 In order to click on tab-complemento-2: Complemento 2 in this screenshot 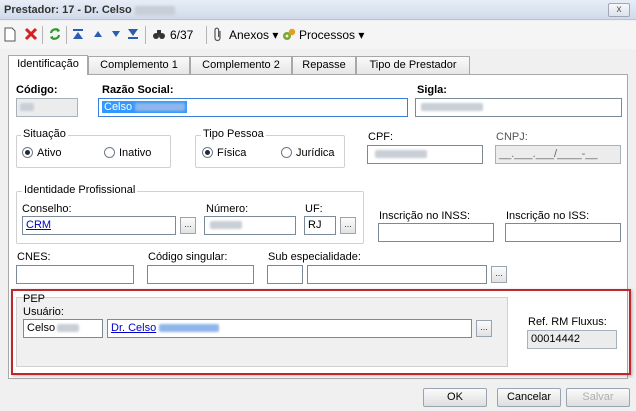, I will do `click(241, 65)`.